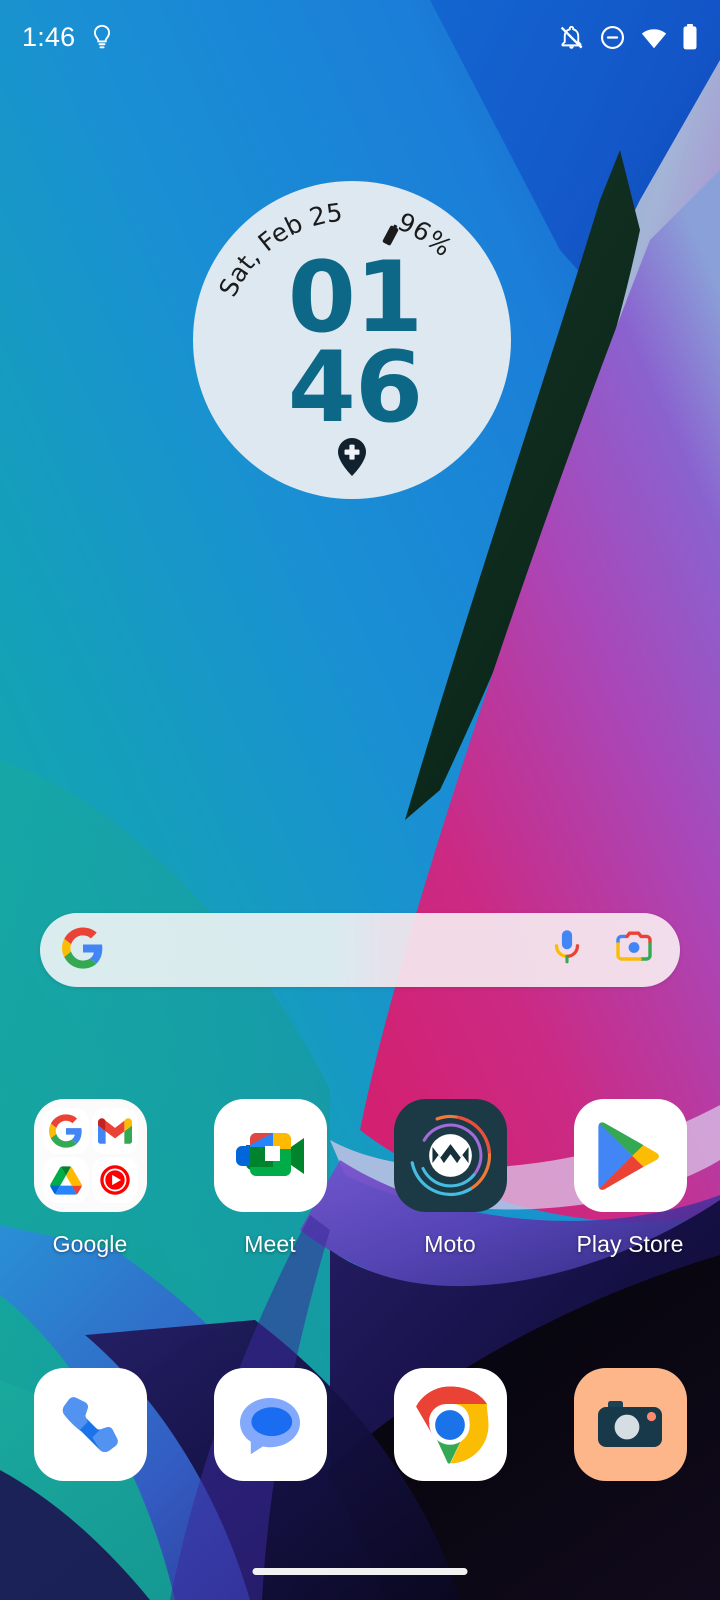 The width and height of the screenshot is (720, 1600). What do you see at coordinates (360, 1571) in the screenshot?
I see `home-gesture-bar` at bounding box center [360, 1571].